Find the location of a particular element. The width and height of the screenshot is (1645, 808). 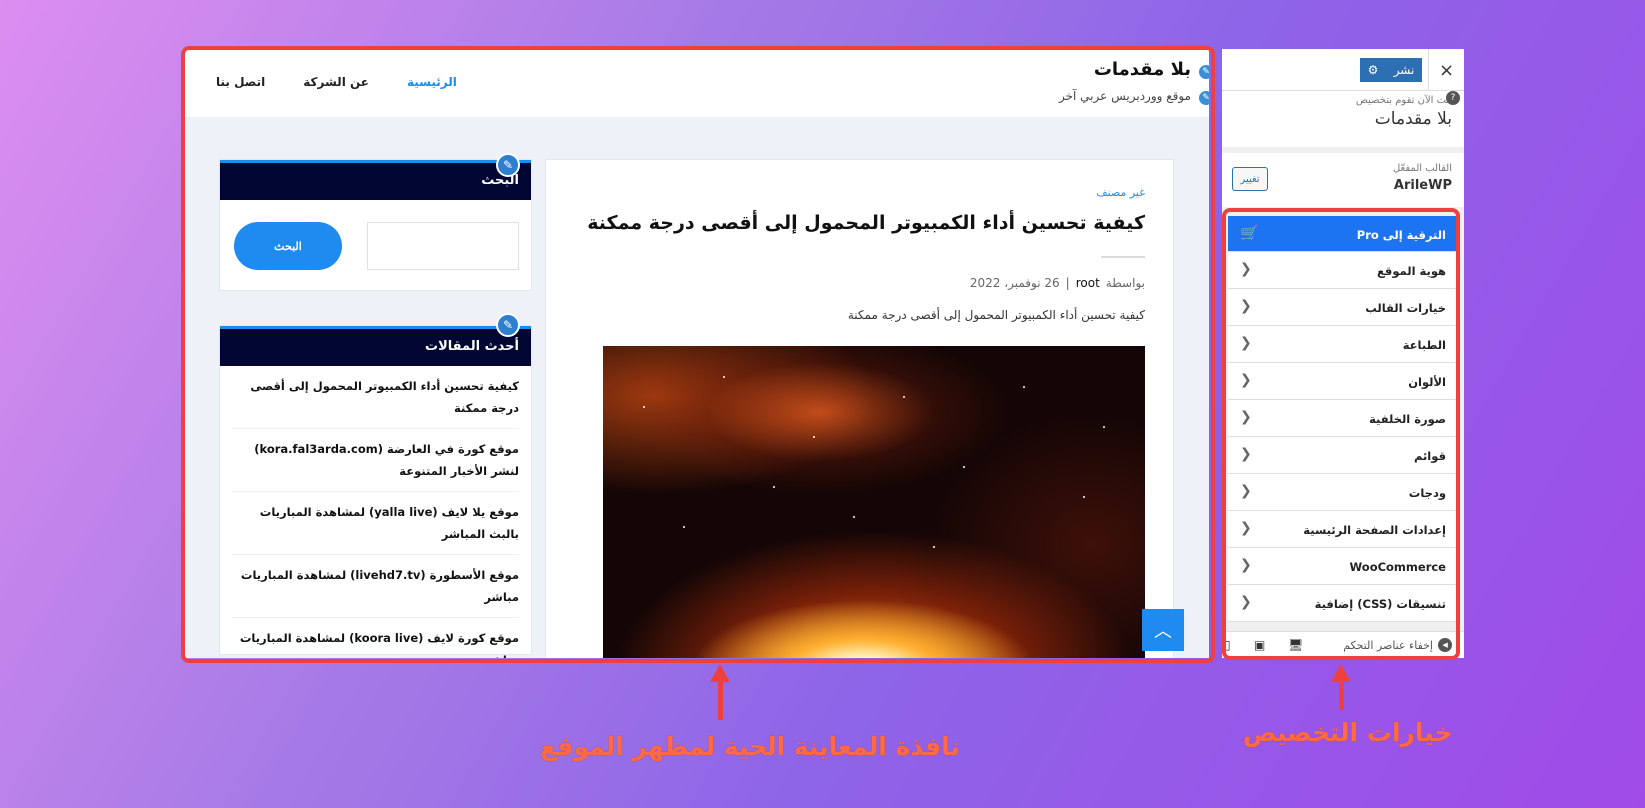

gear-icon: ⚙ is located at coordinates (1373, 70).